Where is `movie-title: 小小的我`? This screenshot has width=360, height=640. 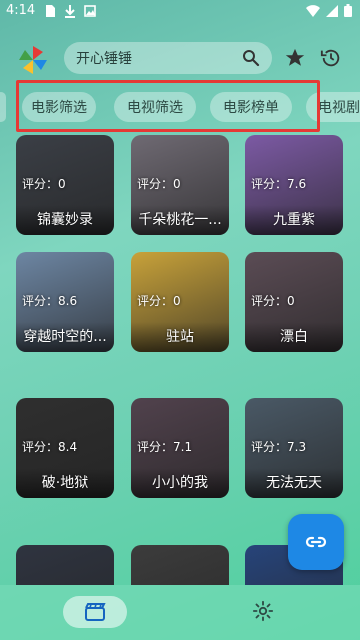 movie-title: 小小的我 is located at coordinates (180, 483).